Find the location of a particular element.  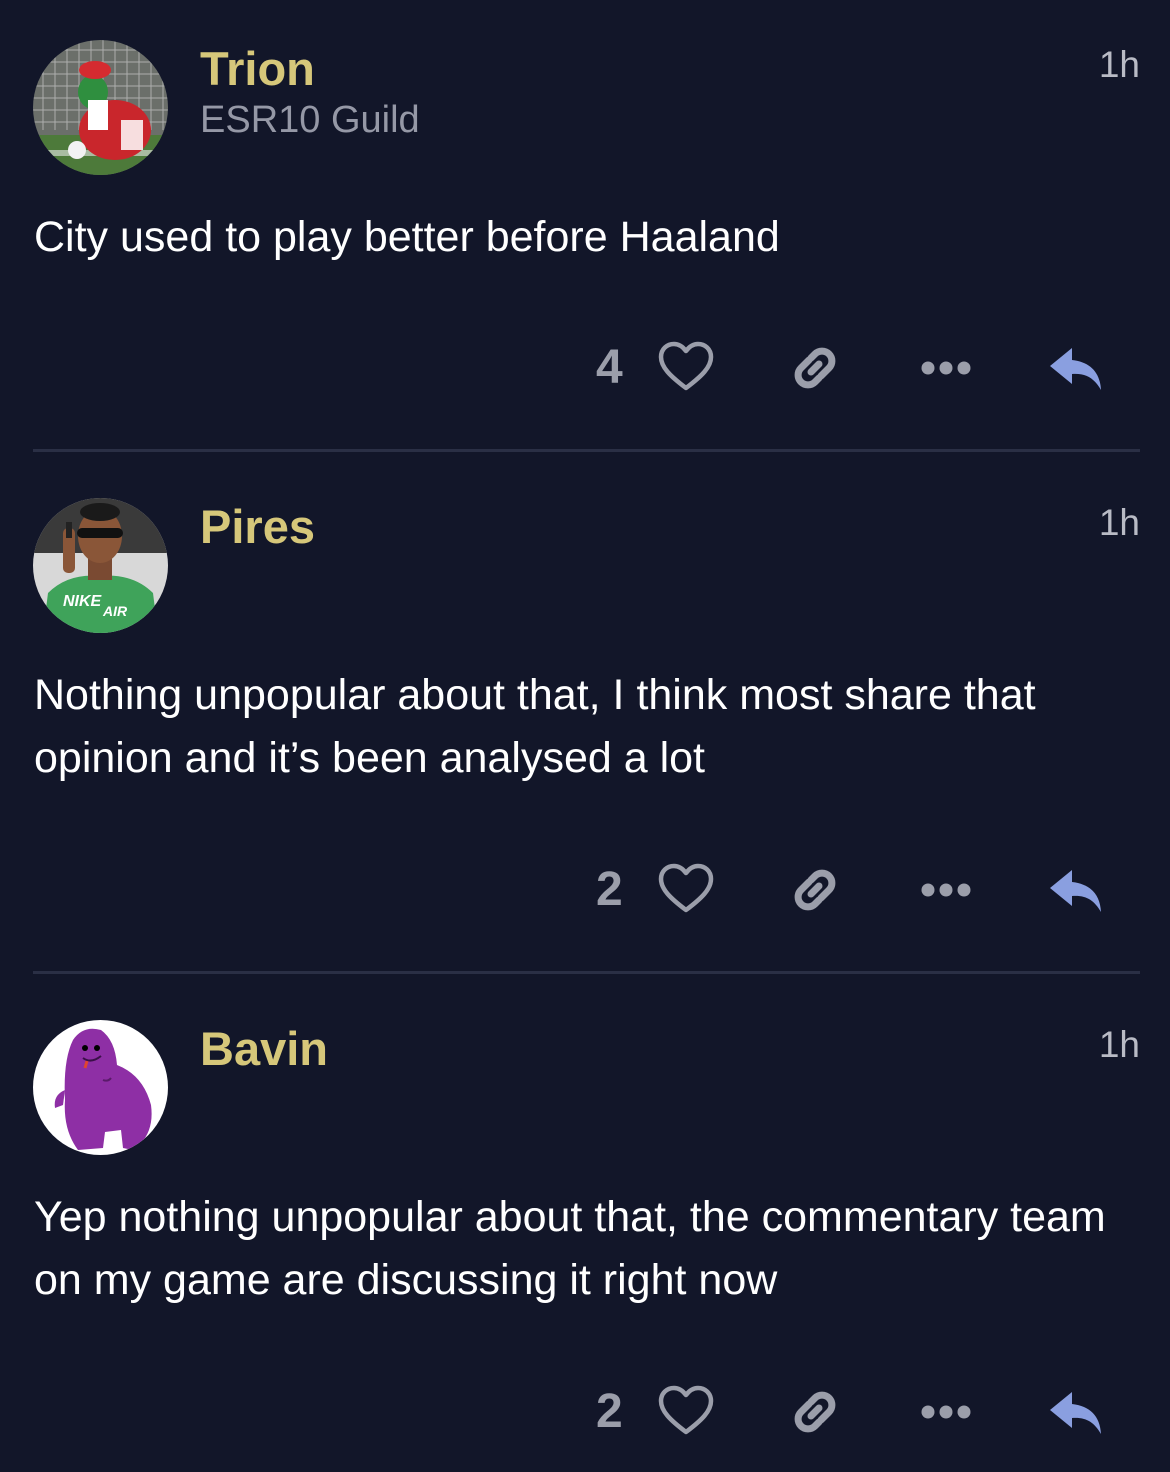

post-body: City used to play better before Haaland is located at coordinates (407, 237).